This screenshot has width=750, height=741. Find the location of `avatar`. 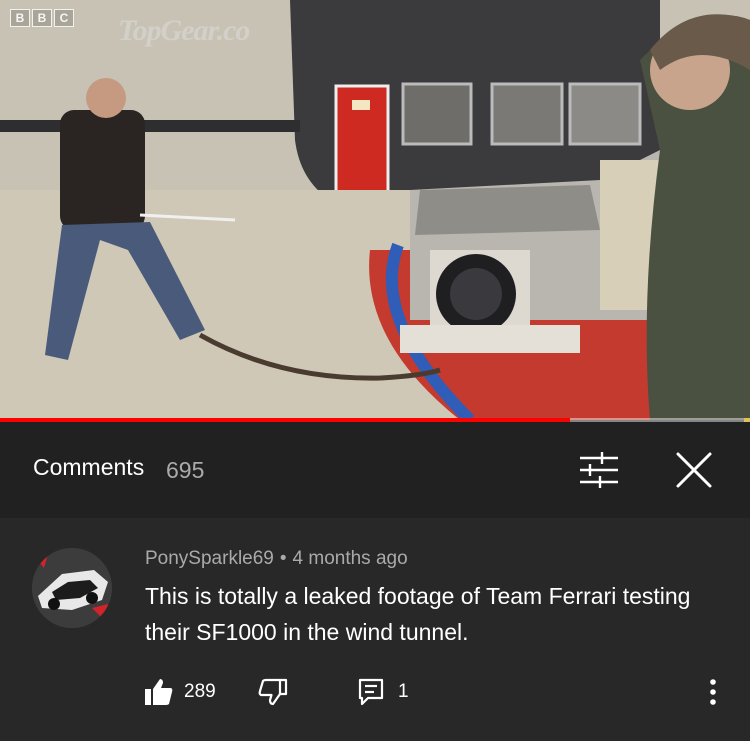

avatar is located at coordinates (72, 588).